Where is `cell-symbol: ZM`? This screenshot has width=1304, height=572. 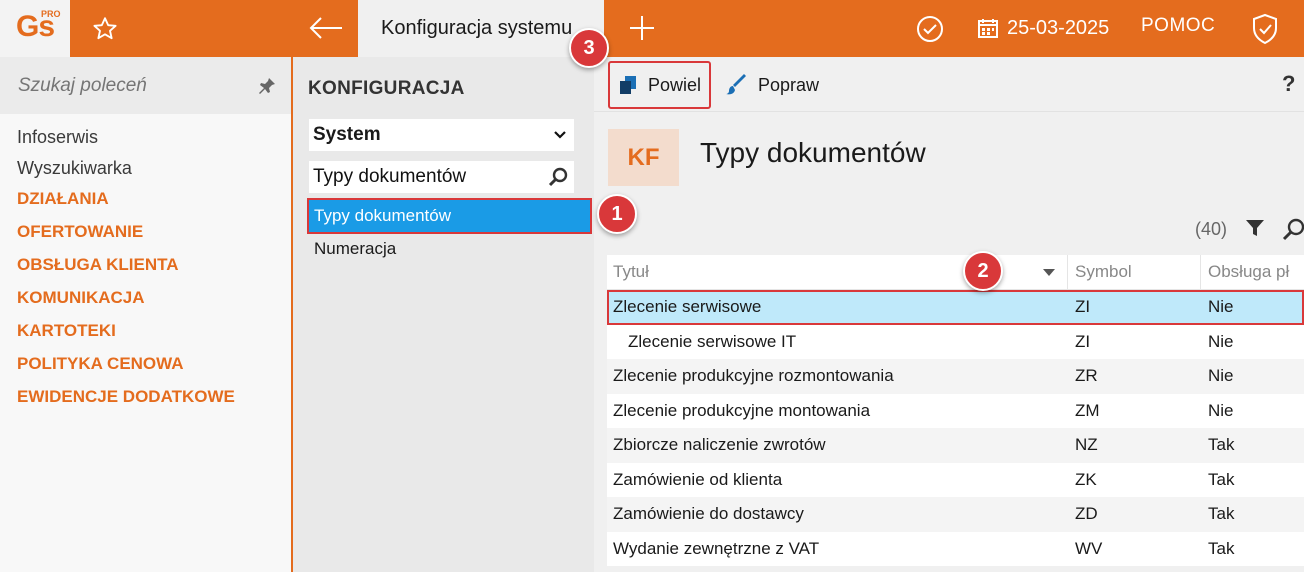 cell-symbol: ZM is located at coordinates (1087, 410).